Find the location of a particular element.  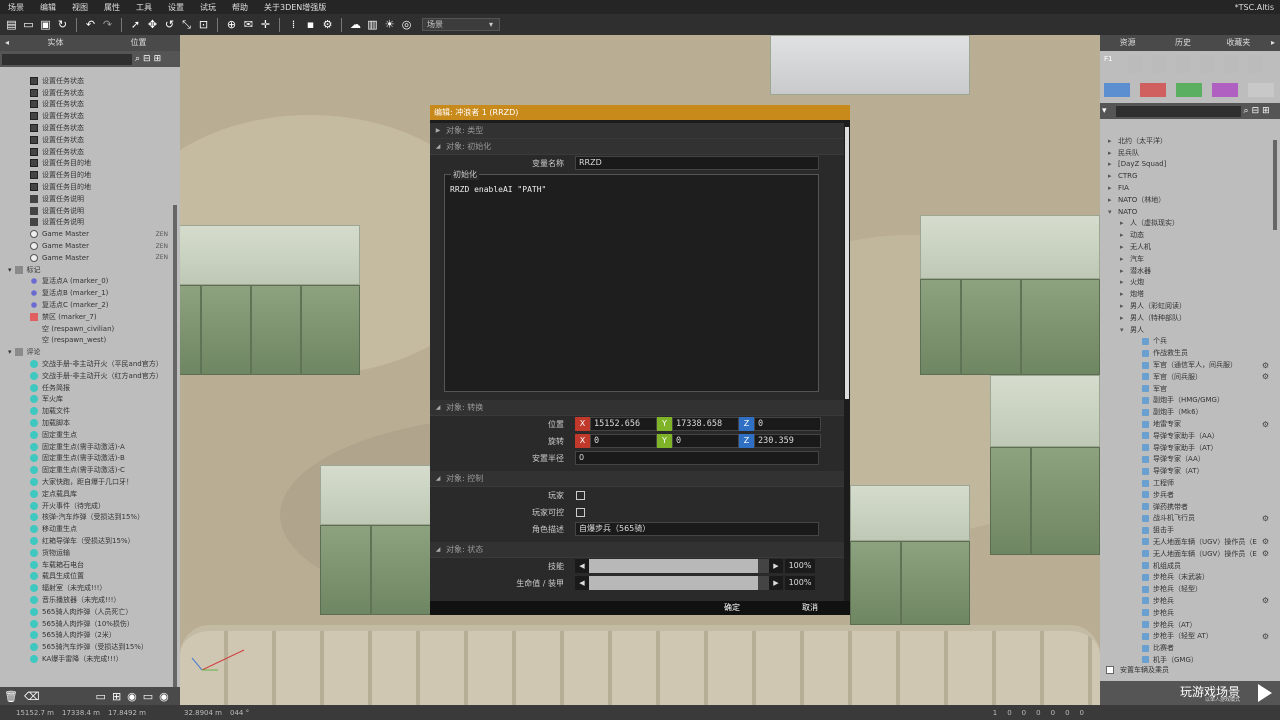

groups-icon is located at coordinates (1135, 64).